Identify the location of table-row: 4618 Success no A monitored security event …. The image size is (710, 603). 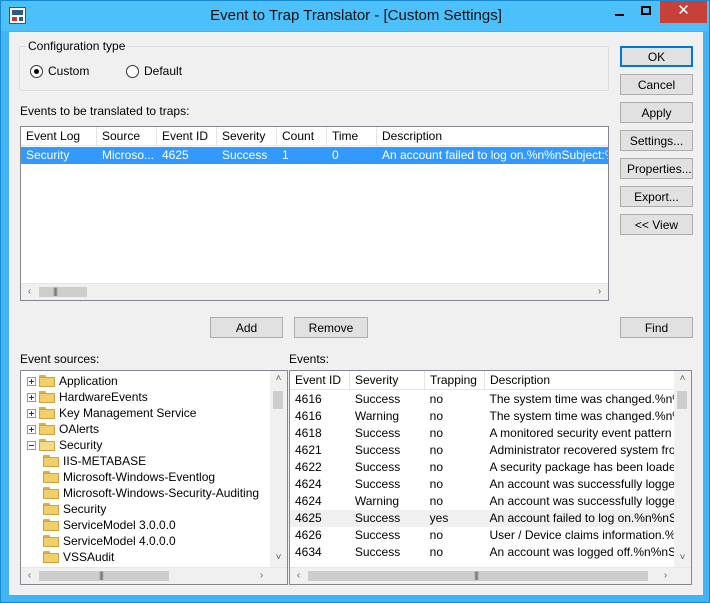
(482, 433).